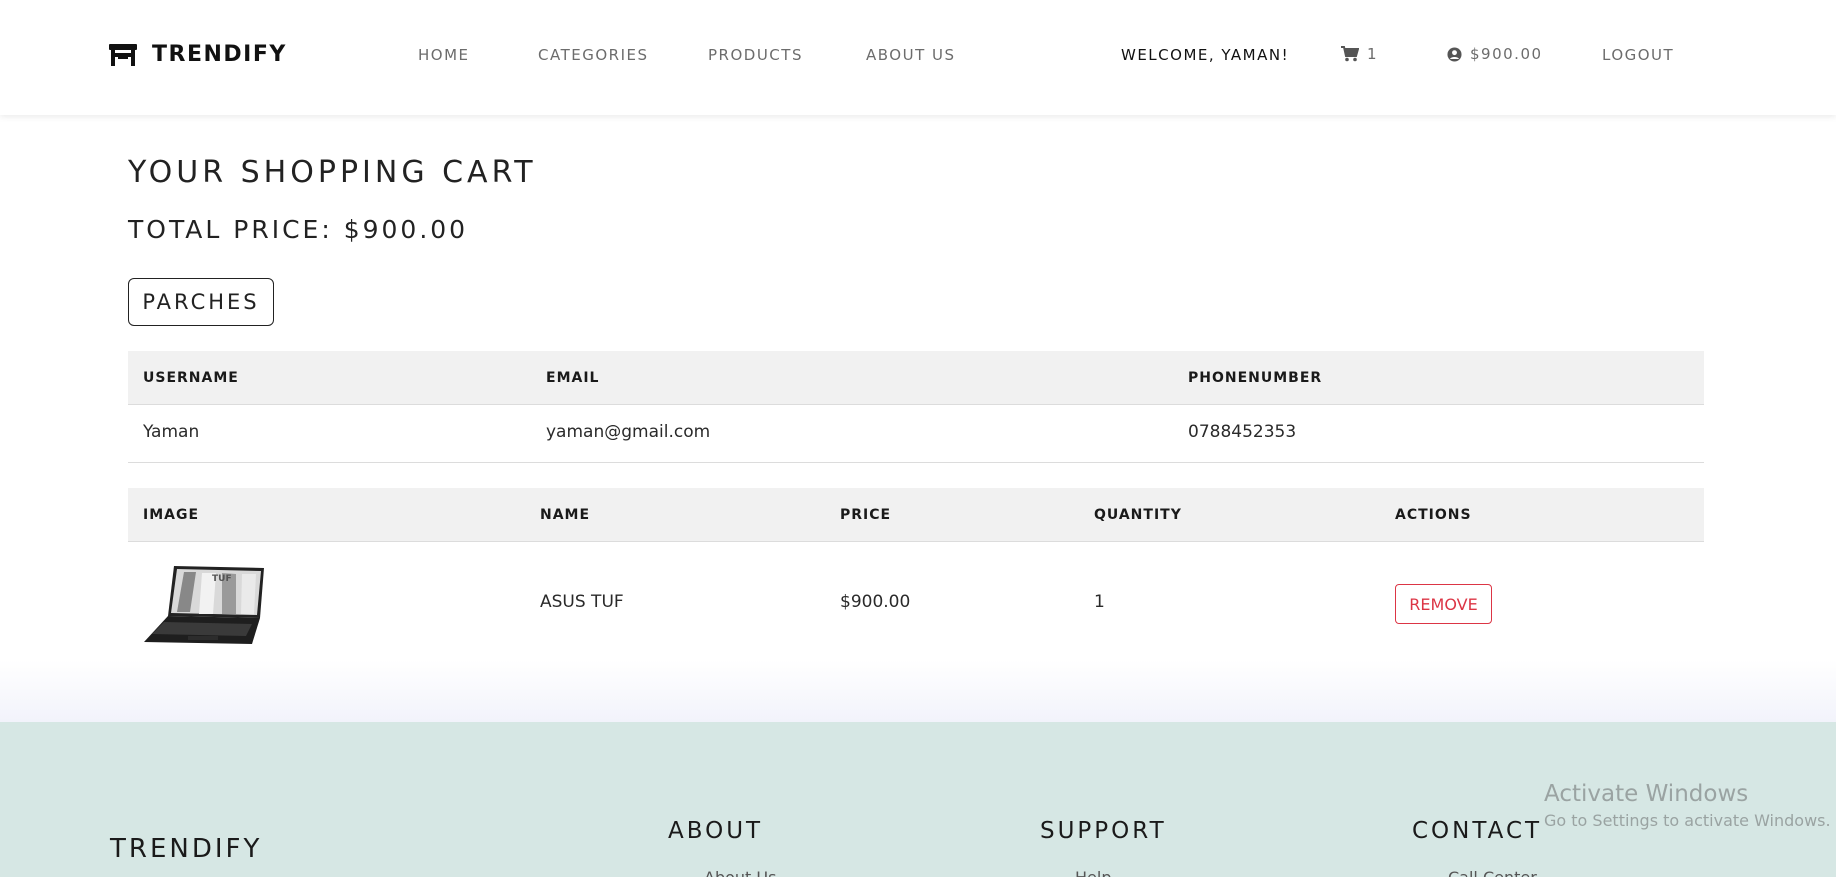 This screenshot has width=1836, height=877. Describe the element at coordinates (1242, 432) in the screenshot. I see `cell-phonenumber: 0788452353` at that location.